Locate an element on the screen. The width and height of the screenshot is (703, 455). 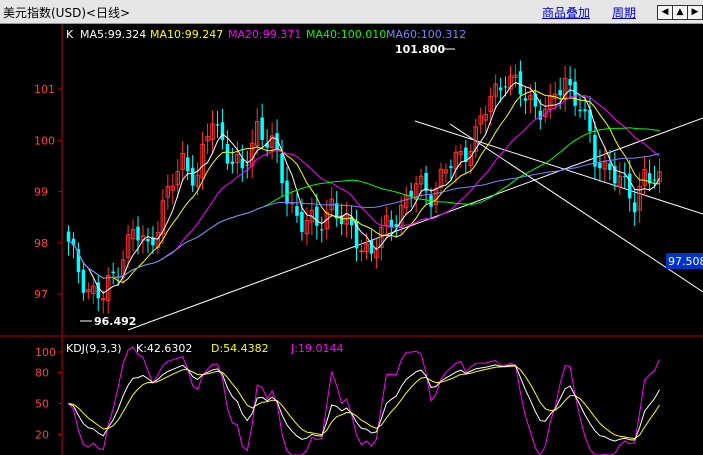
period-button: 周期 is located at coordinates (624, 12).